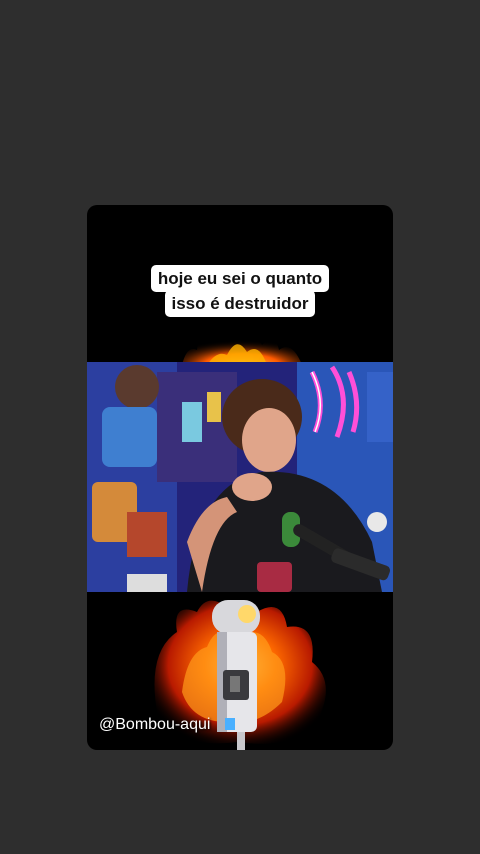 The width and height of the screenshot is (480, 854). I want to click on robot-figure, so click(236, 675).